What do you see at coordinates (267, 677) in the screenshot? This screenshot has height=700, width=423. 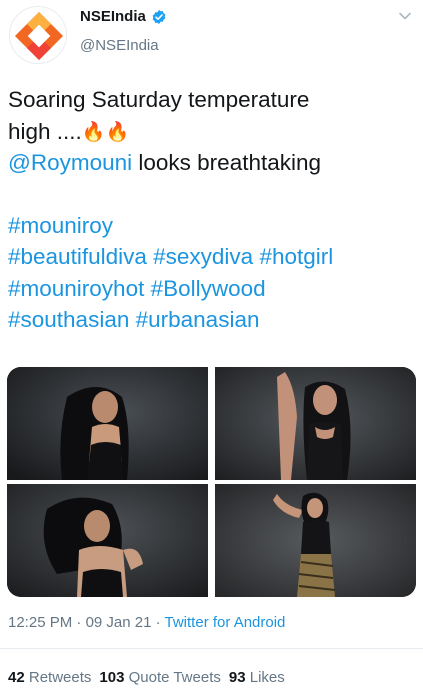 I see `likes-label: Likes` at bounding box center [267, 677].